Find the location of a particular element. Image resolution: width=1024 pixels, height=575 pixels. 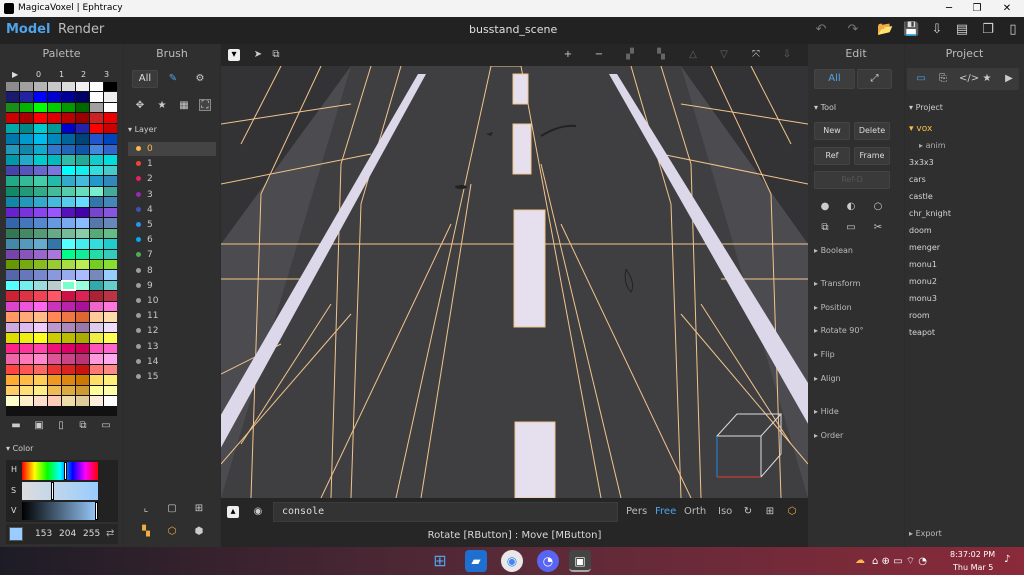

layer-row: 12 is located at coordinates (172, 331).